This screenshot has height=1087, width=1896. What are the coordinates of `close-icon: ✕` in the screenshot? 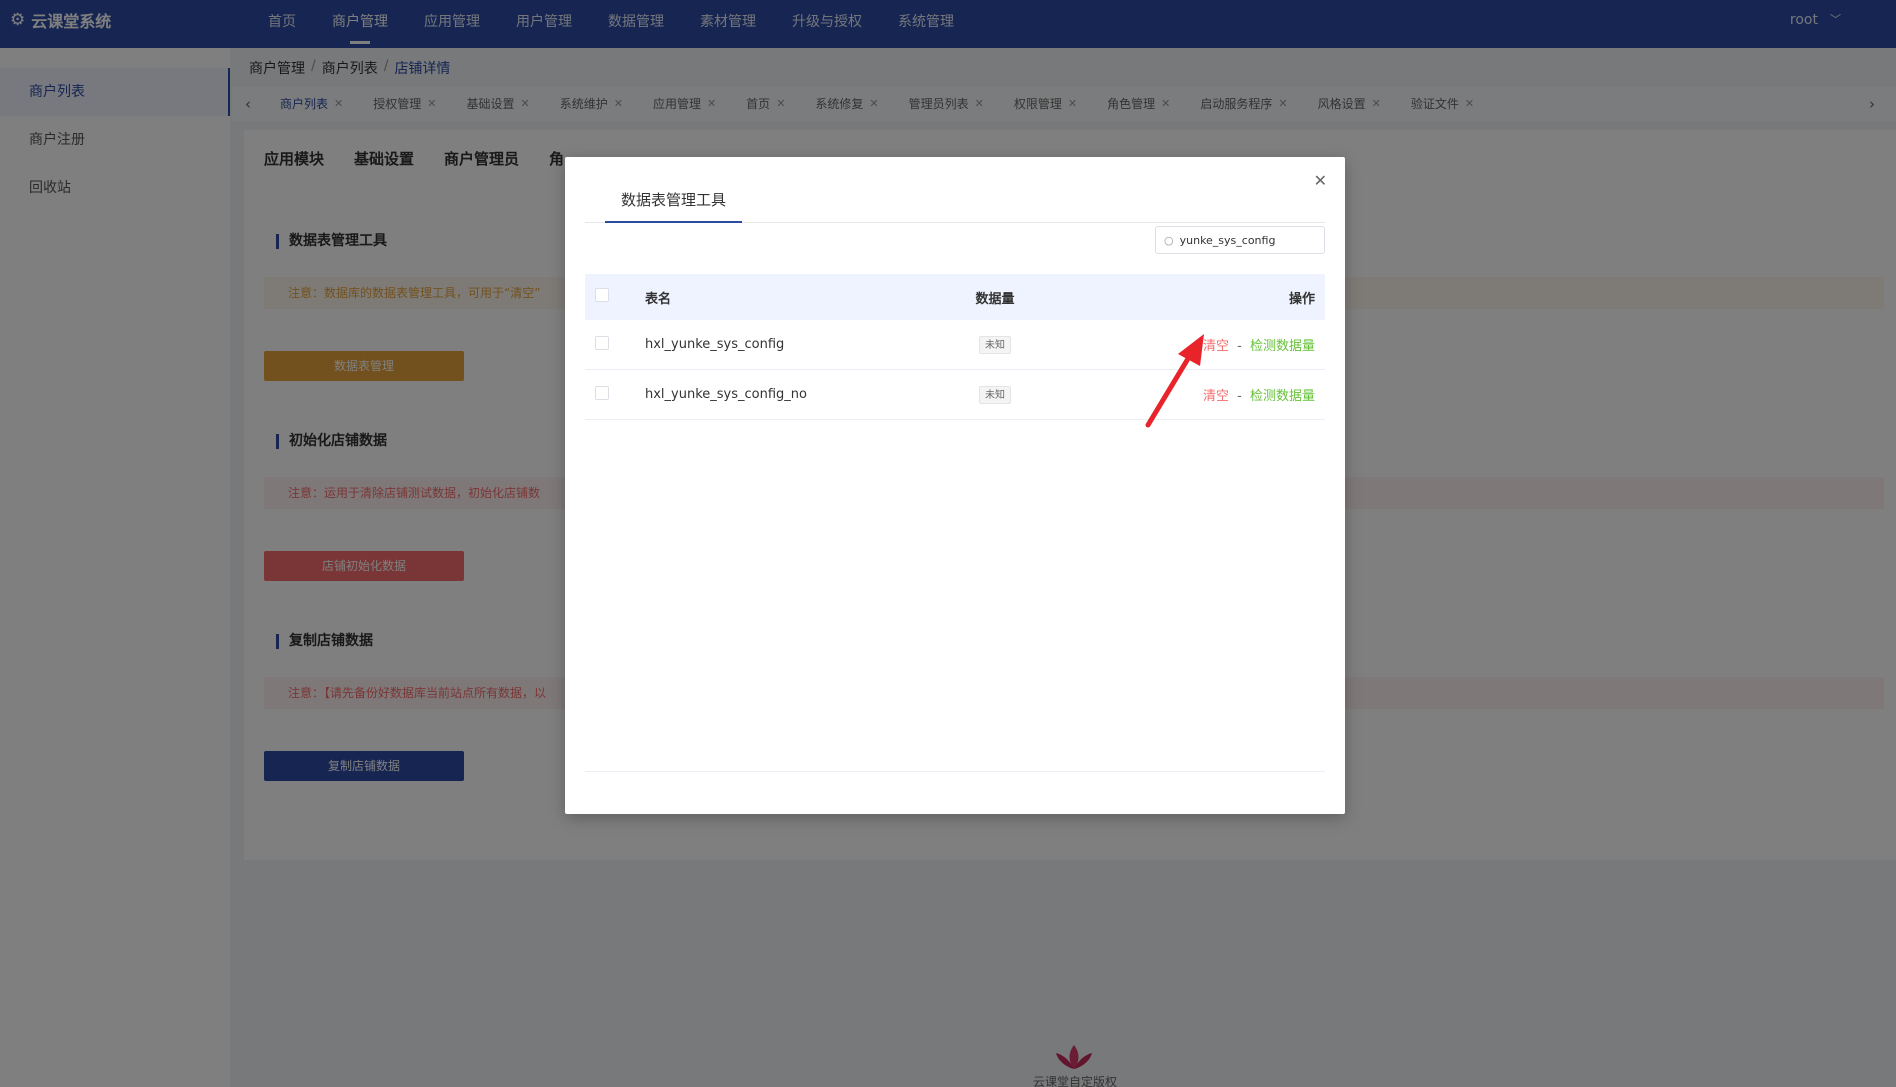 It's located at (1320, 180).